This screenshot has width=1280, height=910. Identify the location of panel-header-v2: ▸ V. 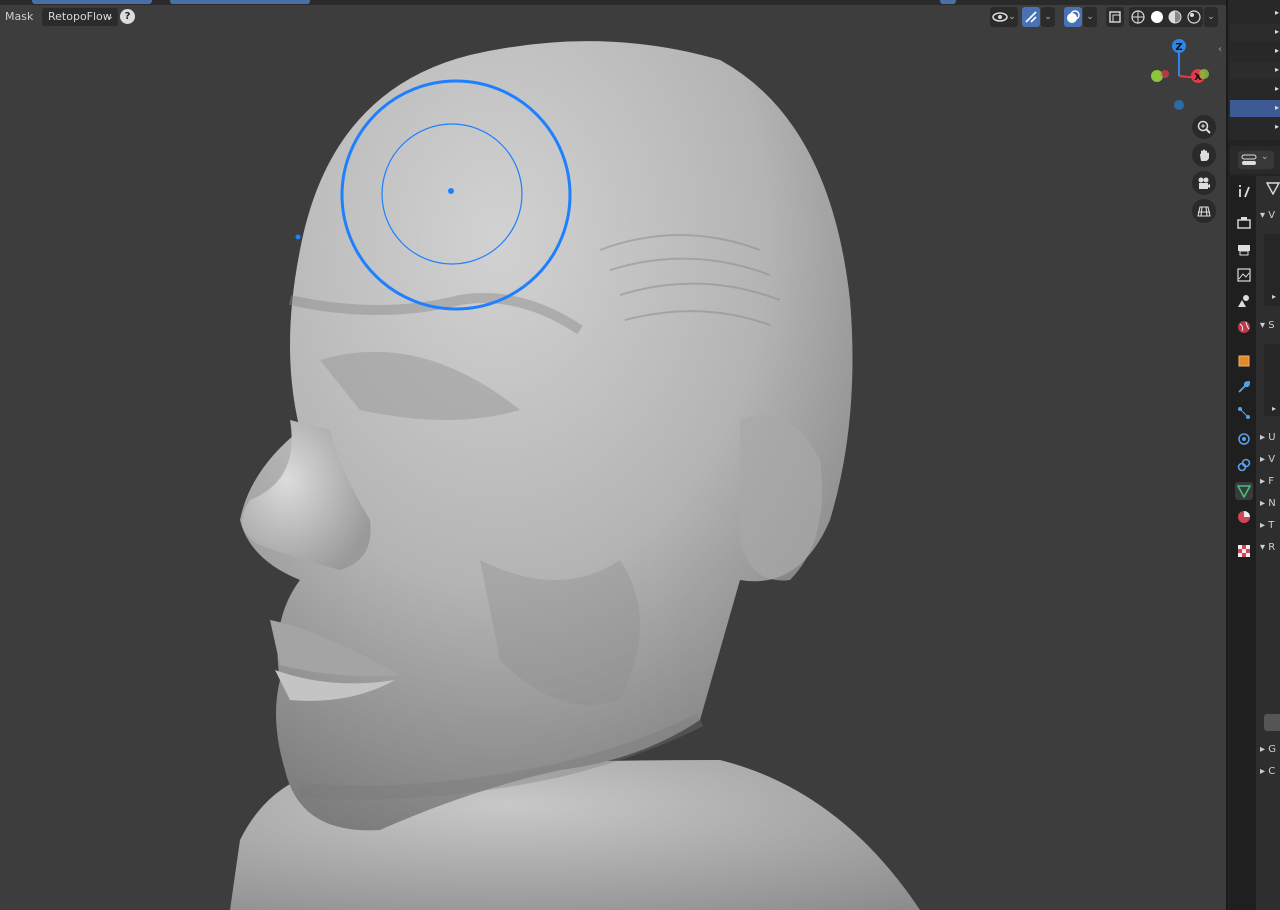
(1267, 459).